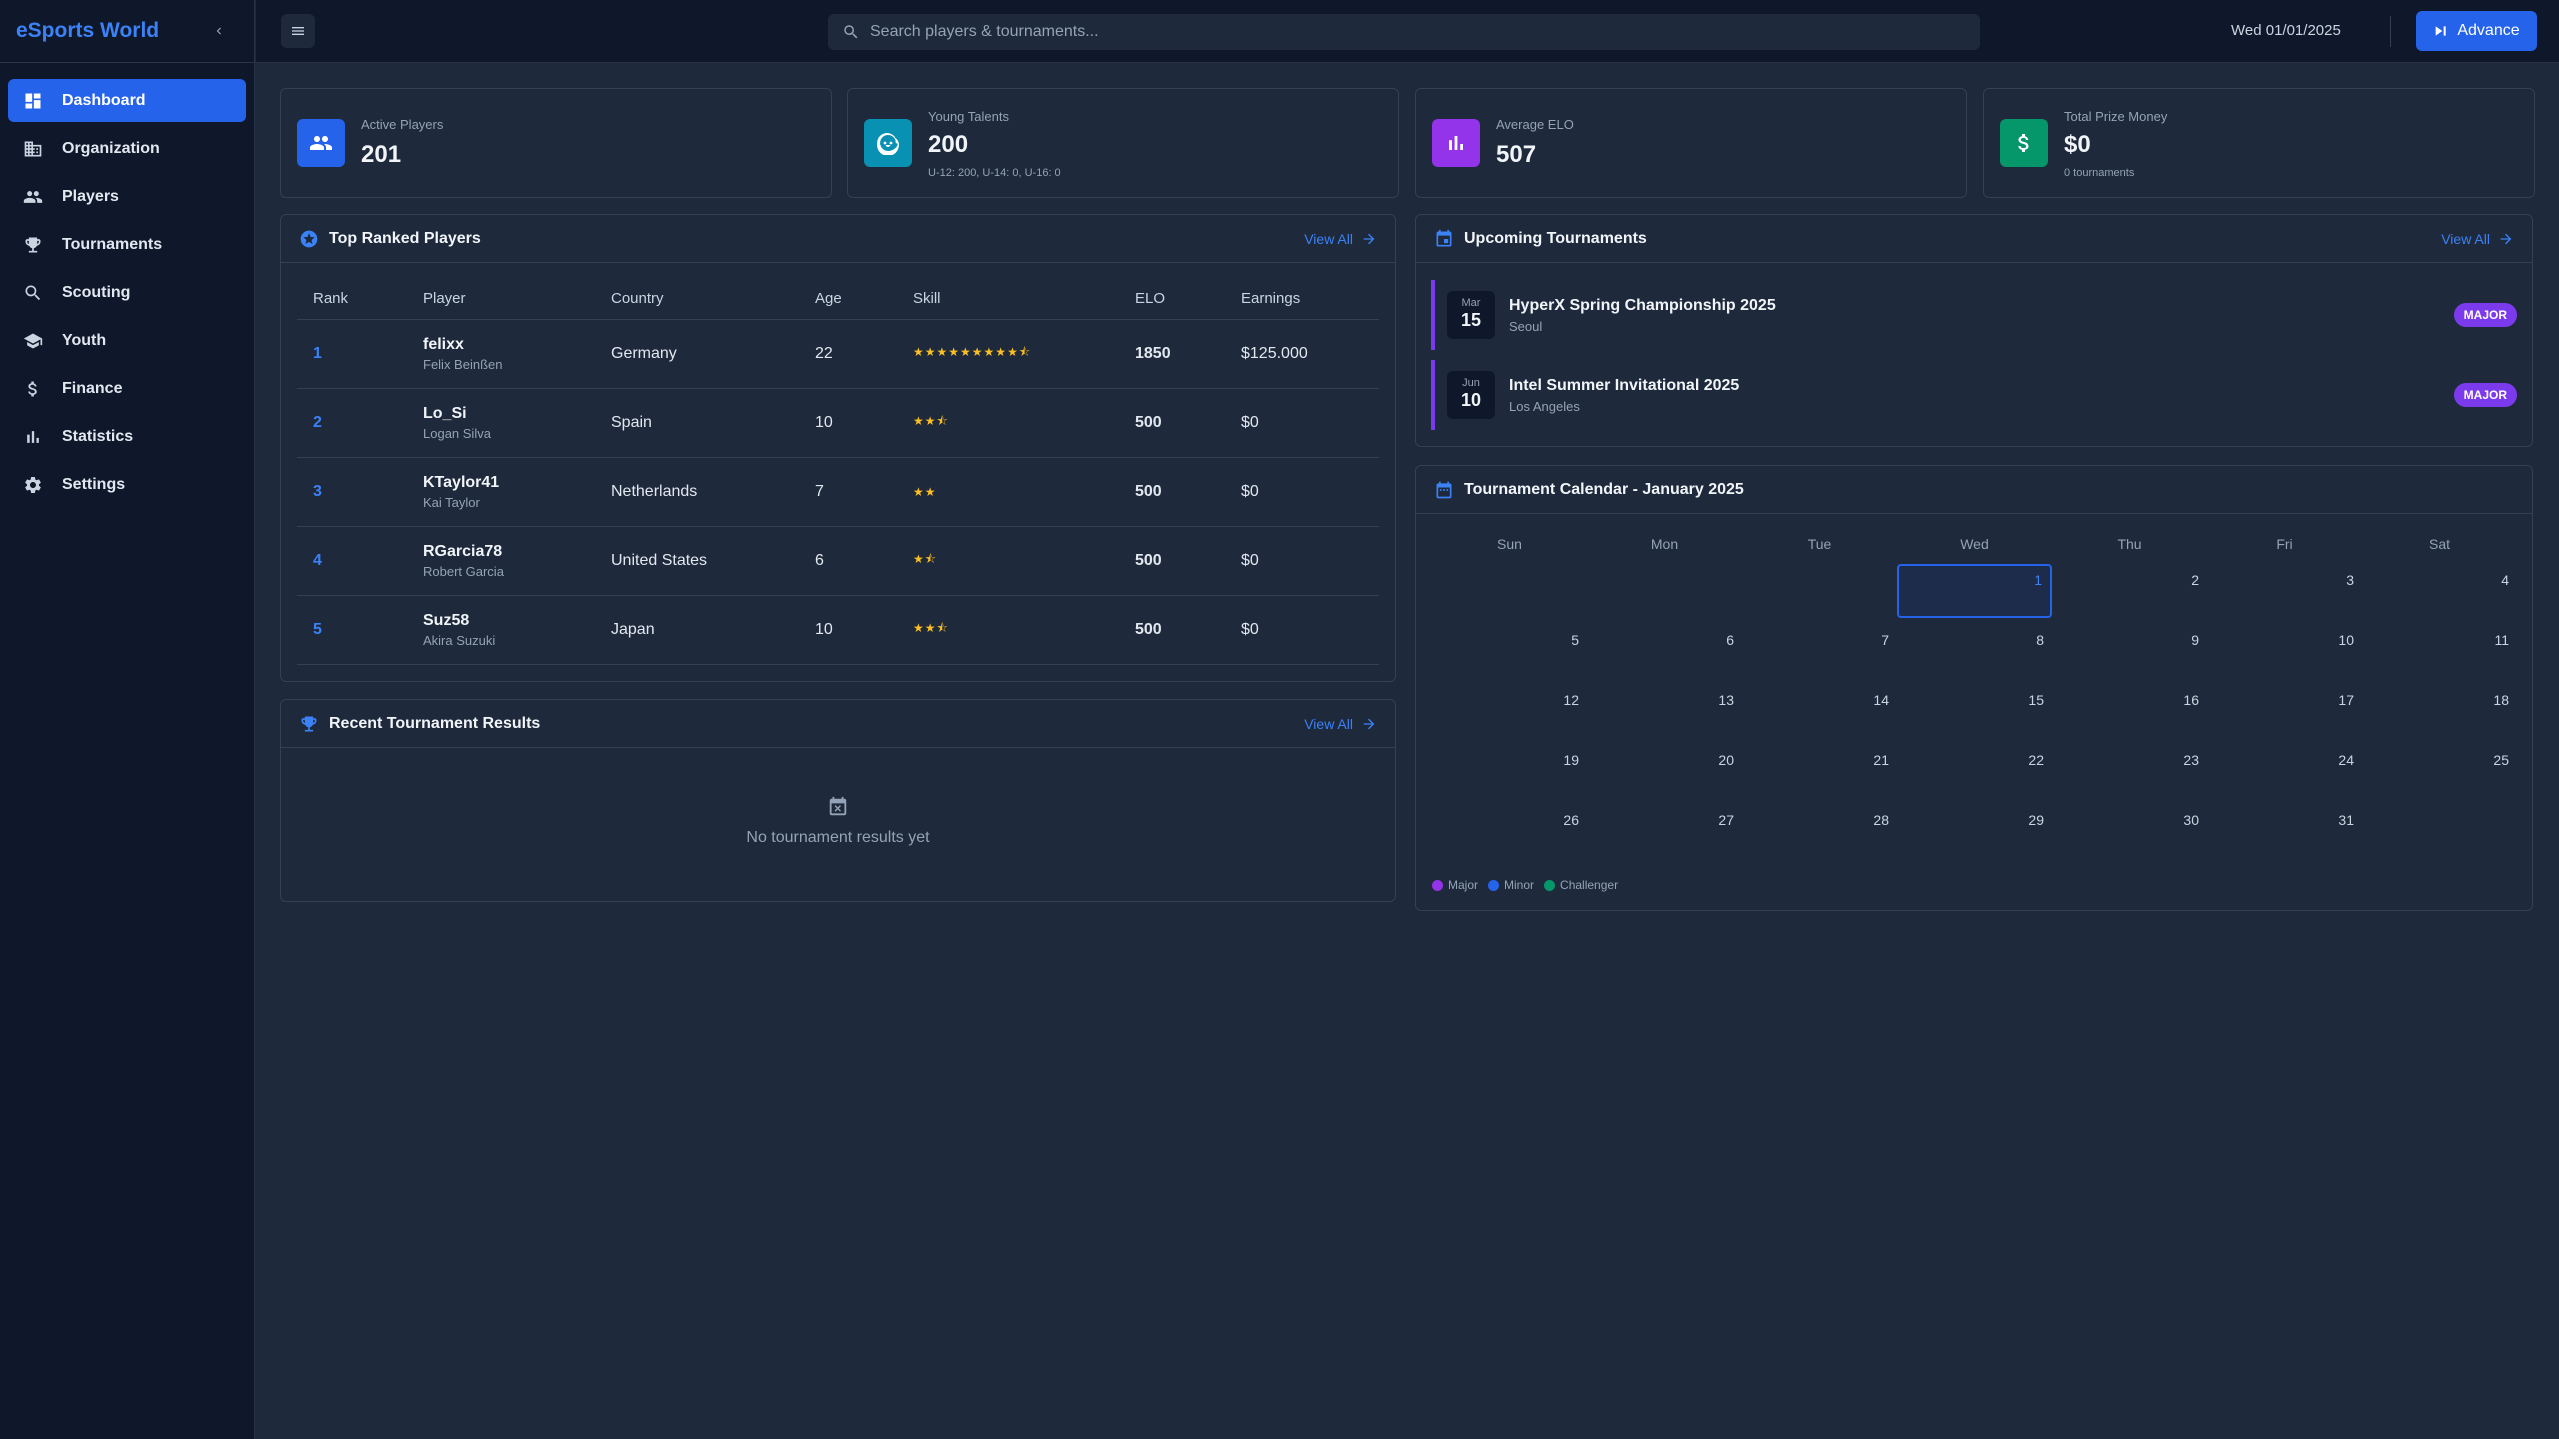 Image resolution: width=2559 pixels, height=1439 pixels. Describe the element at coordinates (1819, 710) in the screenshot. I see `calendar-day: 14` at that location.